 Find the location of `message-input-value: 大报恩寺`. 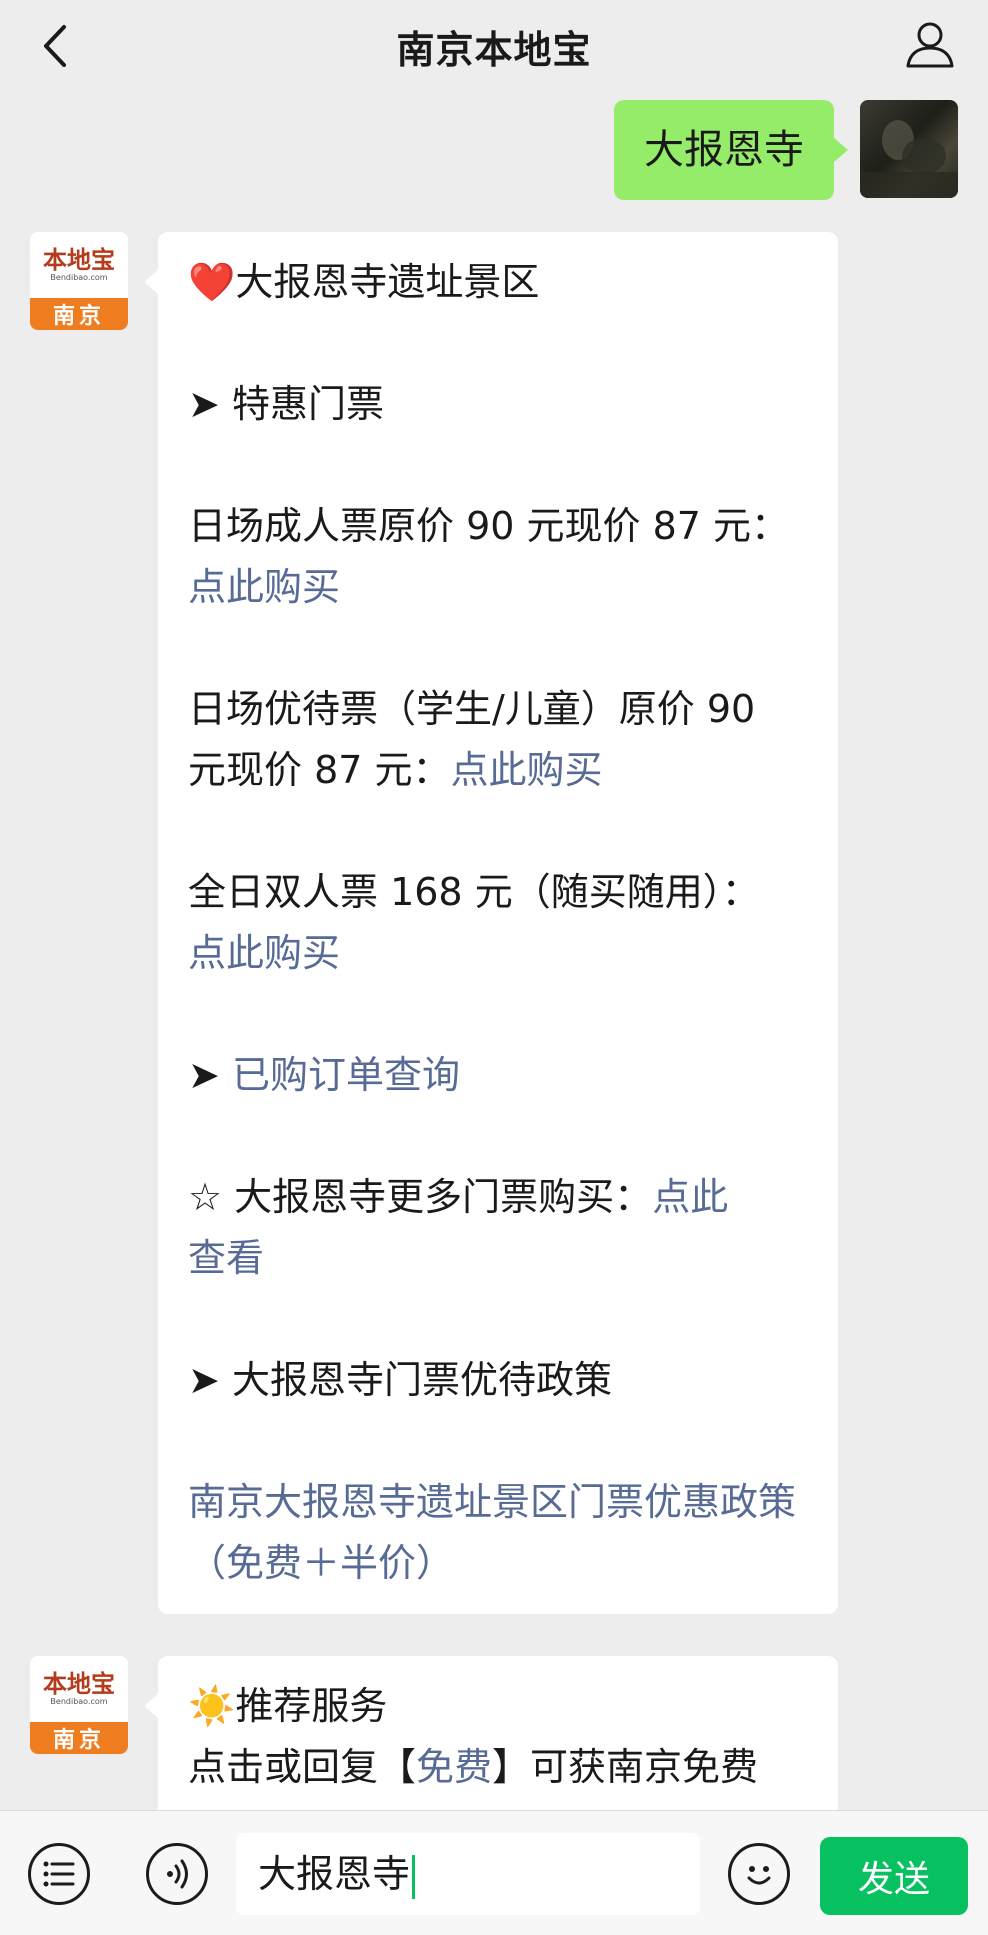

message-input-value: 大报恩寺 is located at coordinates (334, 1874).